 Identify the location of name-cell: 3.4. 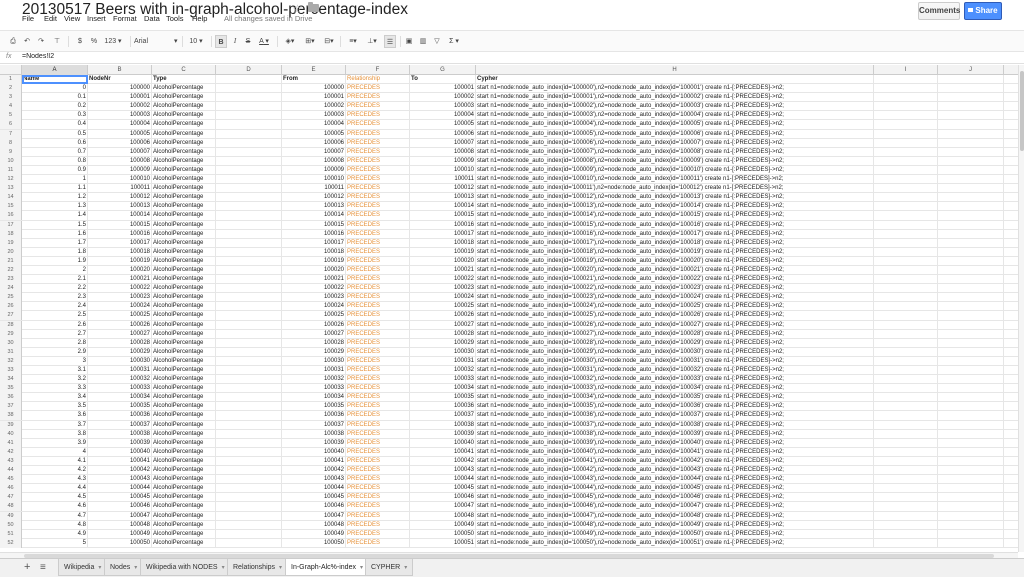
(55, 398).